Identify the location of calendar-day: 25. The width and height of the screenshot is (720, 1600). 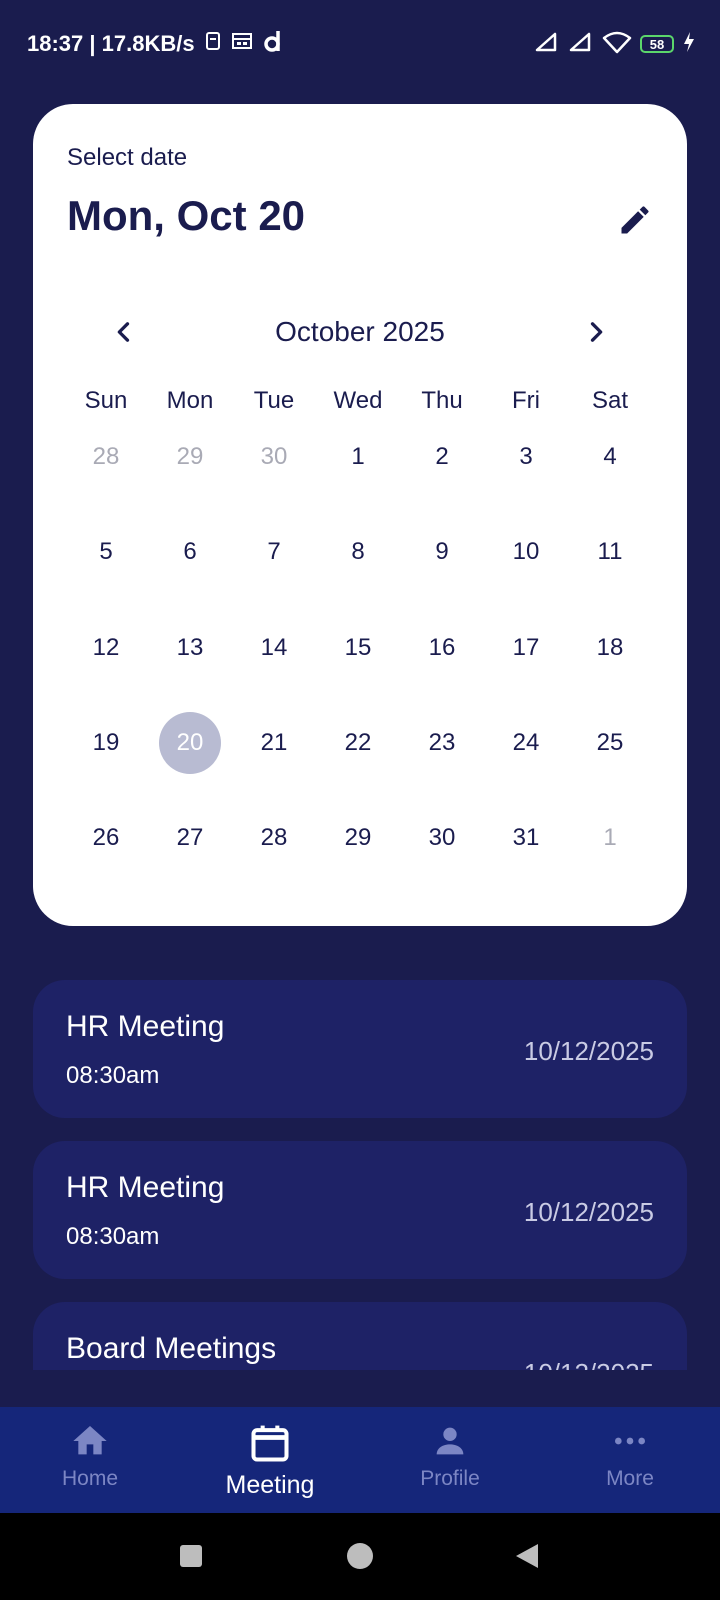
(610, 743).